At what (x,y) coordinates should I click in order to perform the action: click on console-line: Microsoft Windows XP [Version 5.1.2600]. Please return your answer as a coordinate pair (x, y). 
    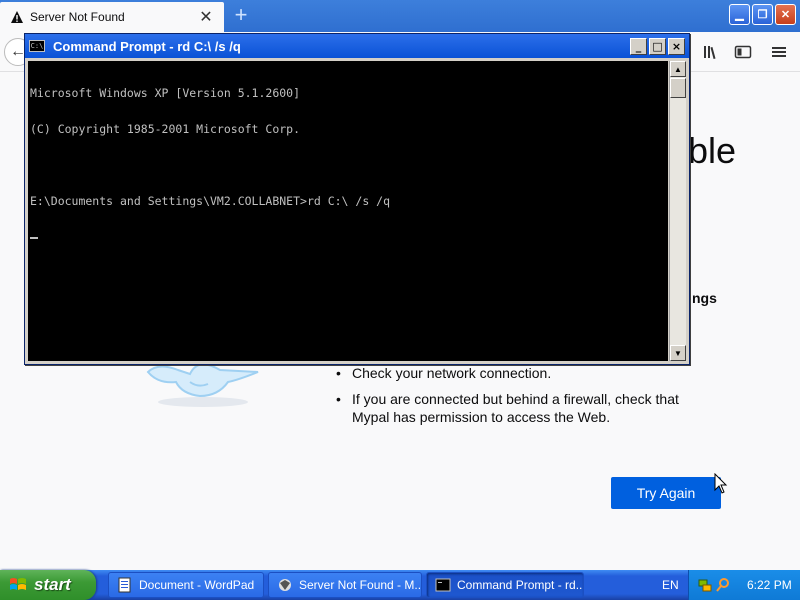
    Looking at the image, I should click on (165, 93).